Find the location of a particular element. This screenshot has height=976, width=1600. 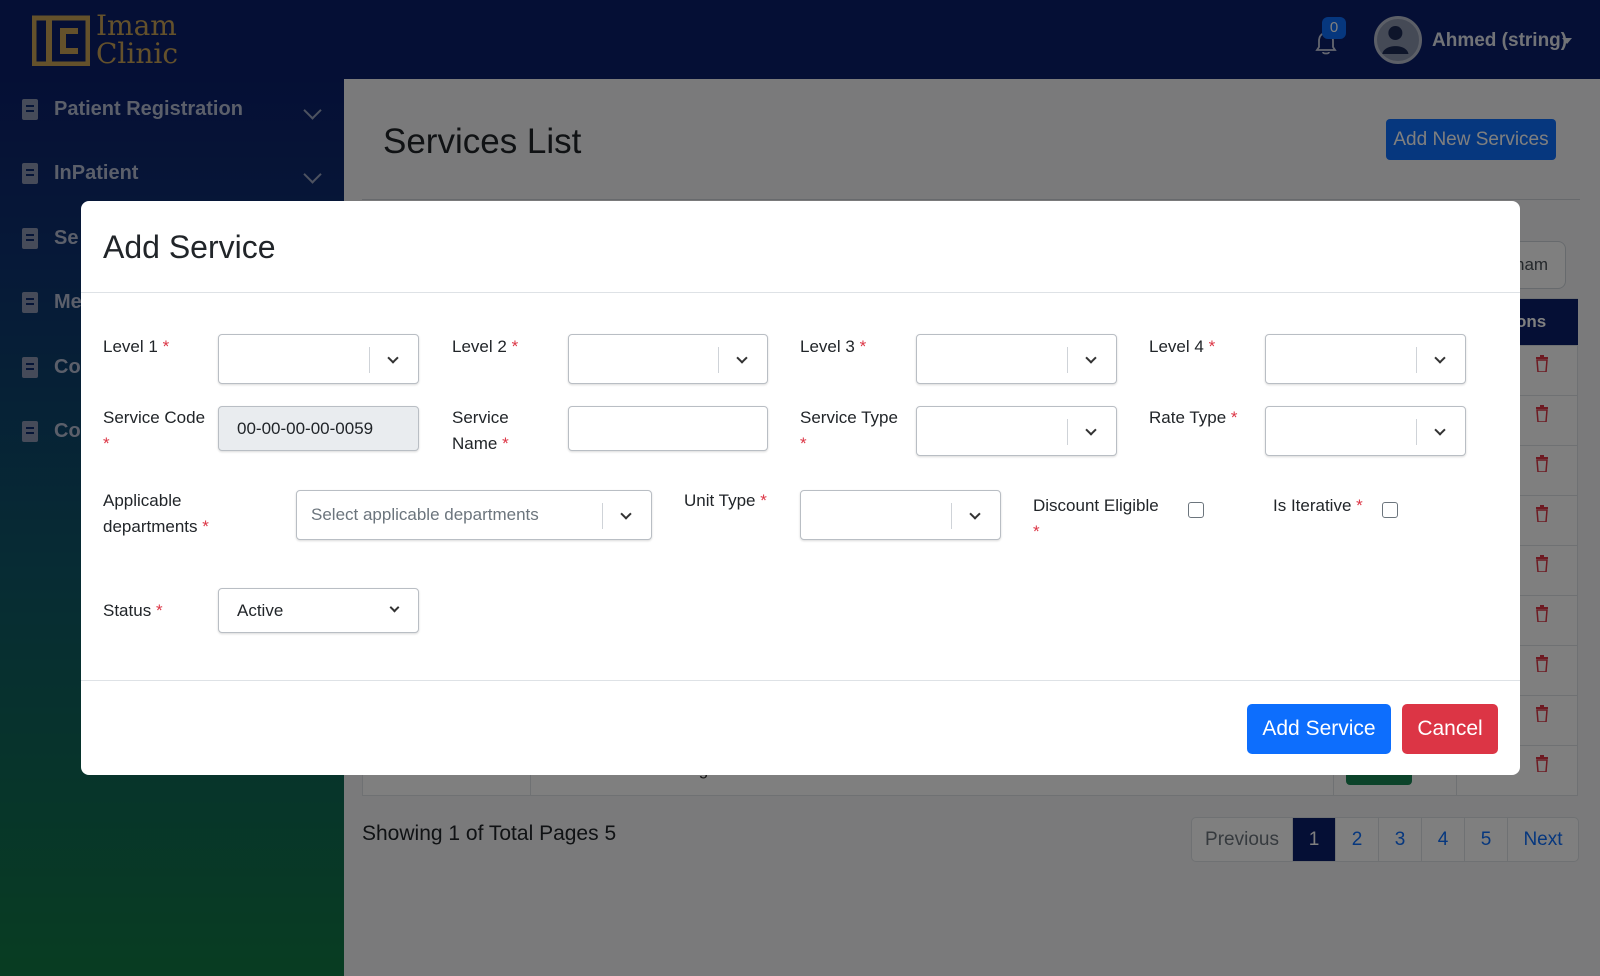

service-type-label: Service Type * is located at coordinates (849, 430).